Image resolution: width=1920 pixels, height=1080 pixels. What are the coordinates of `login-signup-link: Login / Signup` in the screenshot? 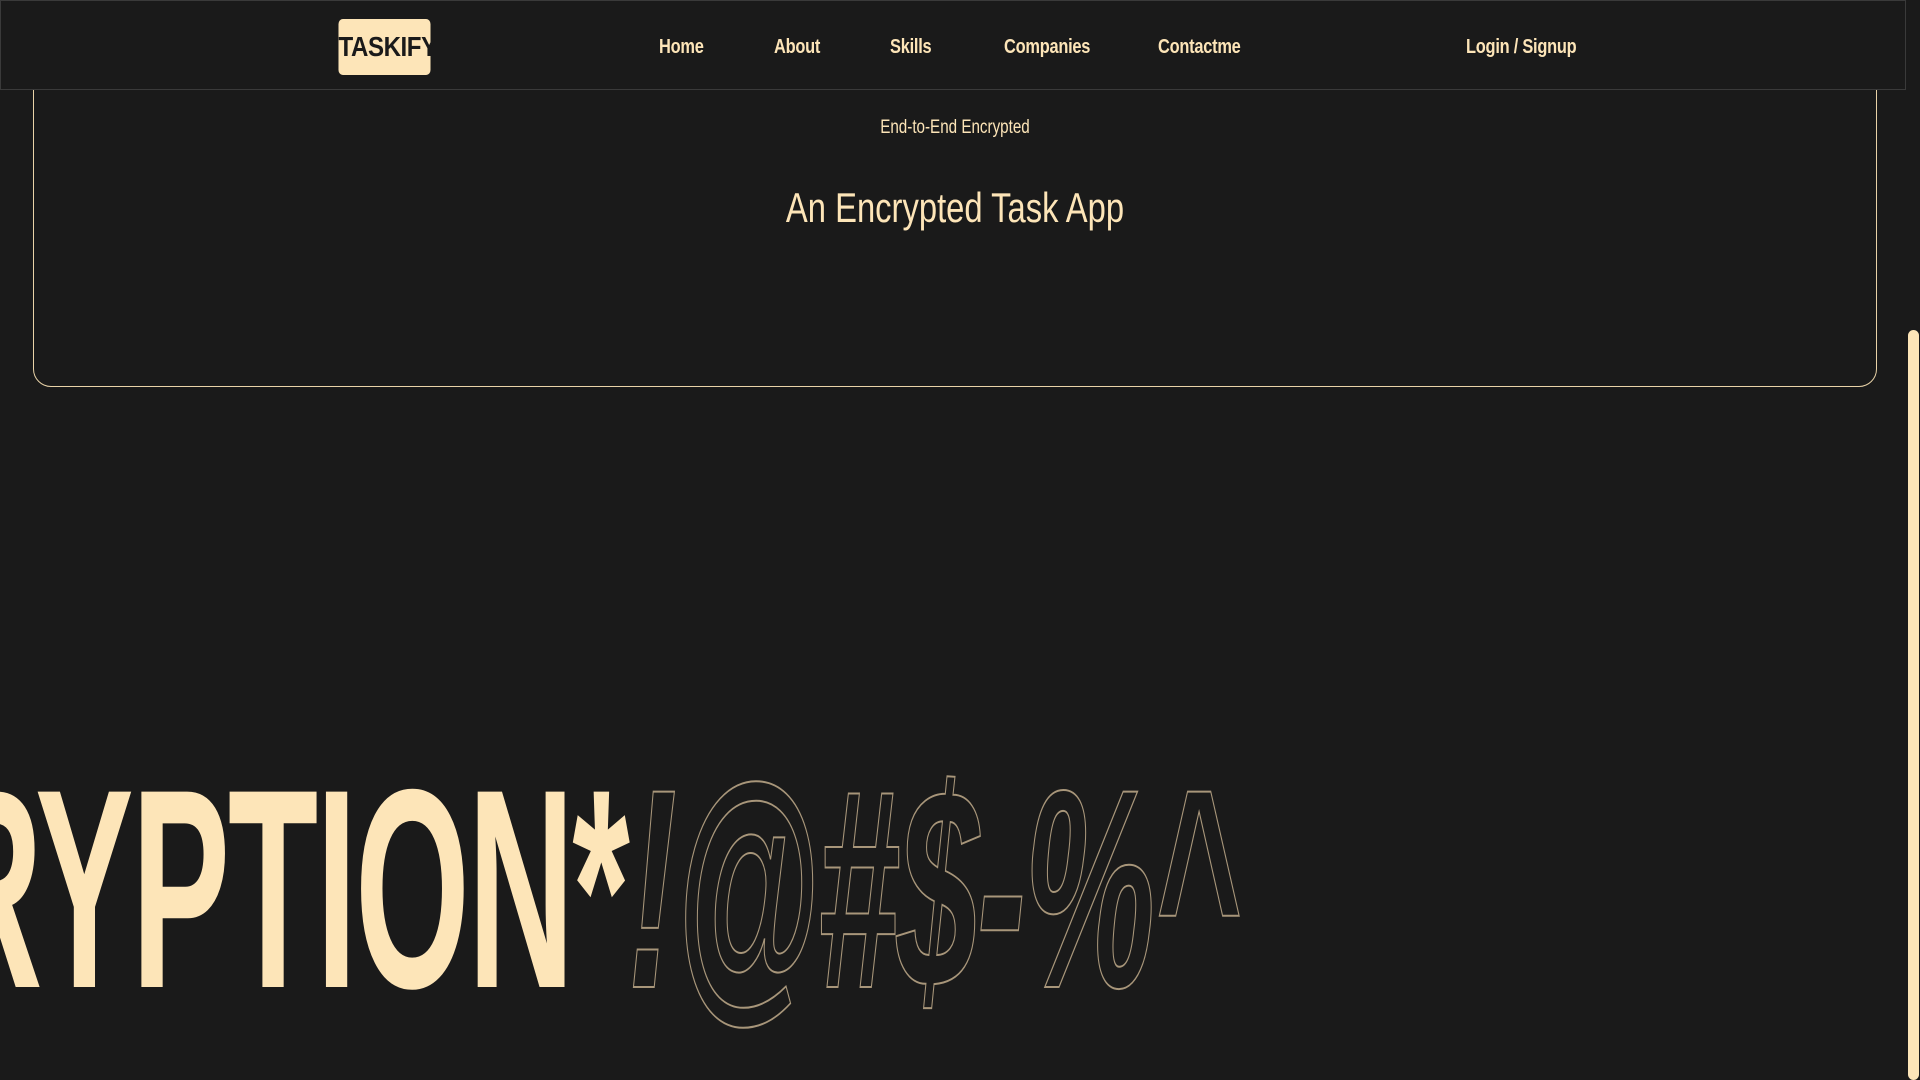 It's located at (1521, 46).